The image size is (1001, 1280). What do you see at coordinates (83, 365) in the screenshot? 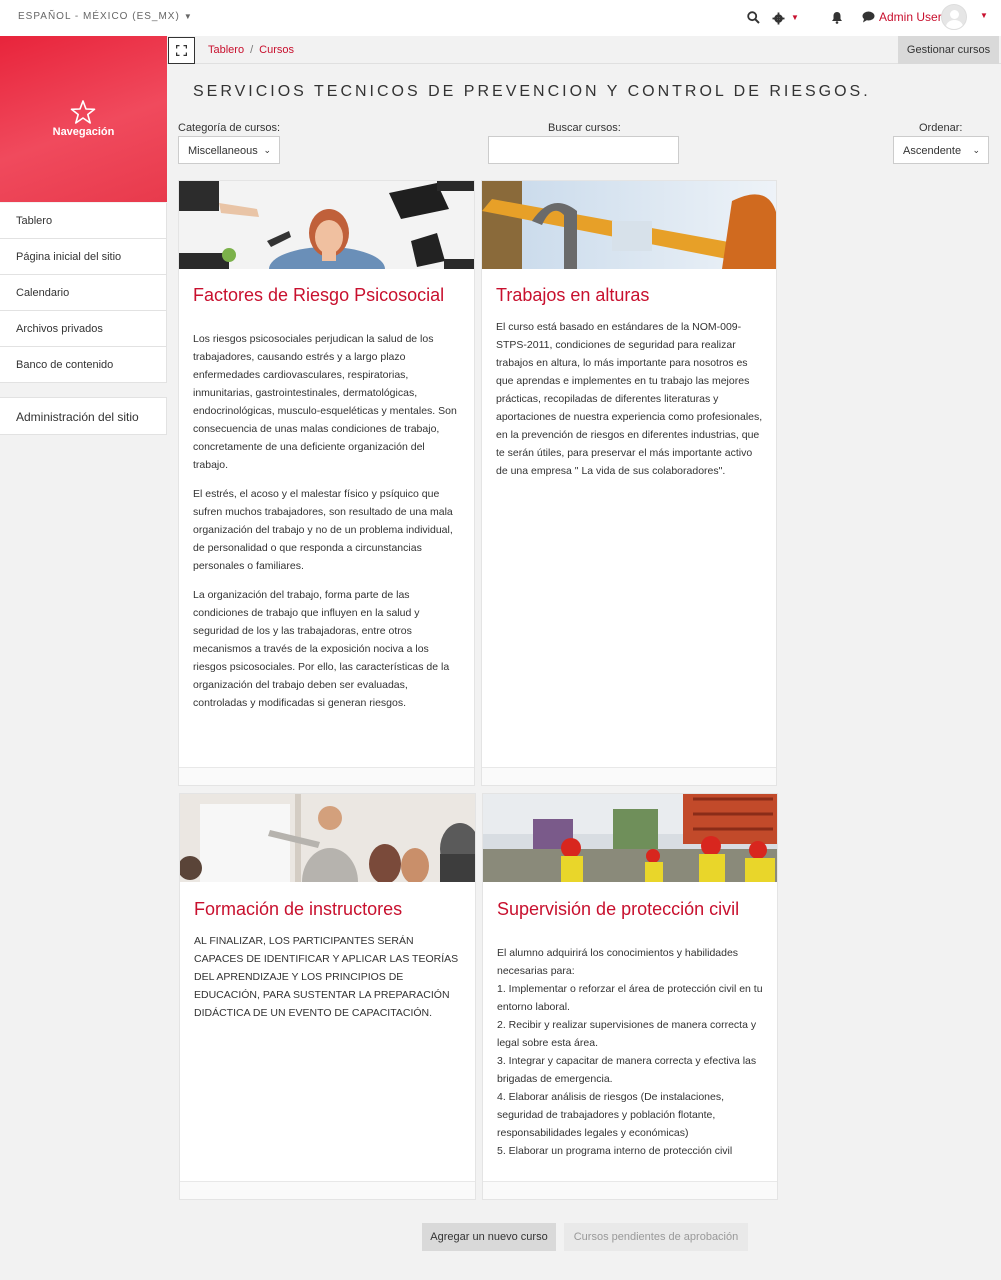
I see `nav-item-content-bank: Banco de contenido` at bounding box center [83, 365].